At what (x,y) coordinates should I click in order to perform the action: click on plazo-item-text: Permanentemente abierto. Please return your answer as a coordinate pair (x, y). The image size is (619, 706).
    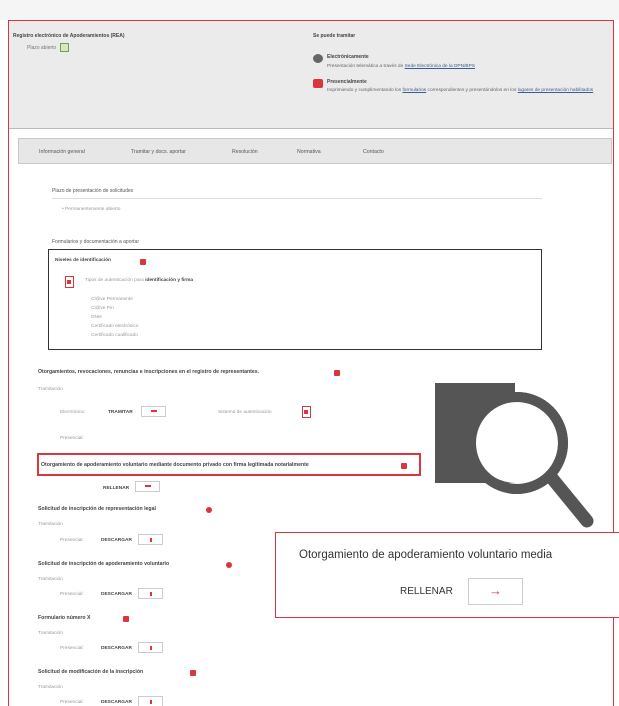
    Looking at the image, I should click on (93, 209).